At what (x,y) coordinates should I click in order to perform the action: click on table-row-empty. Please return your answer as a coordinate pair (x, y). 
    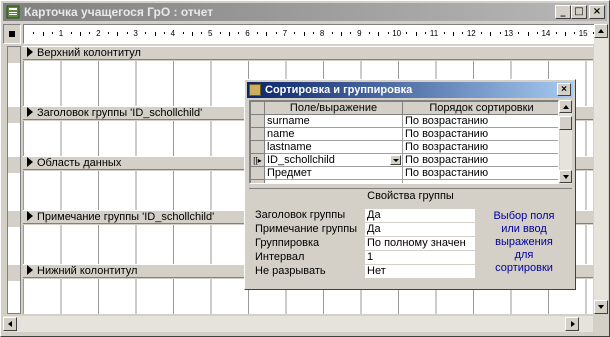
    Looking at the image, I should click on (404, 181).